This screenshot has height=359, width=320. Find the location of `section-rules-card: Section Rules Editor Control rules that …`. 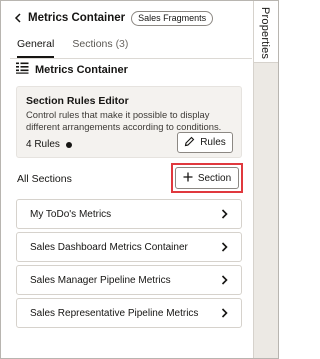

section-rules-card: Section Rules Editor Control rules that … is located at coordinates (129, 122).